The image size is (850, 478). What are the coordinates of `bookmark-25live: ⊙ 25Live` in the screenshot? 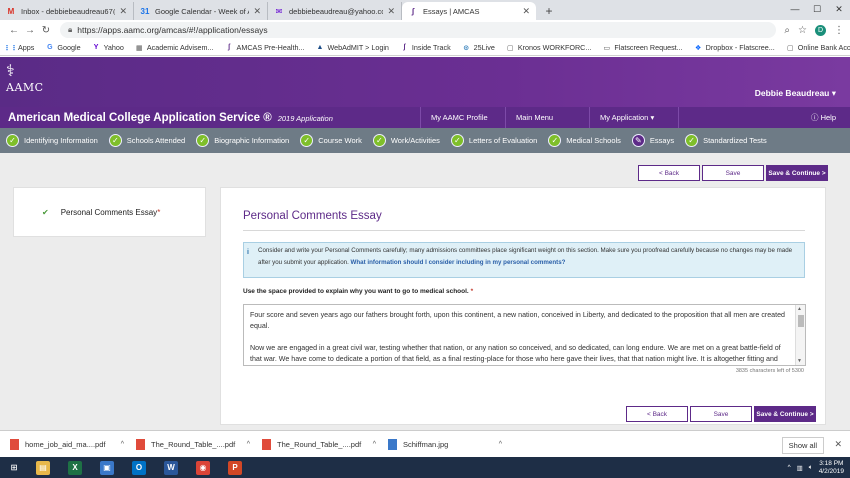 It's located at (478, 47).